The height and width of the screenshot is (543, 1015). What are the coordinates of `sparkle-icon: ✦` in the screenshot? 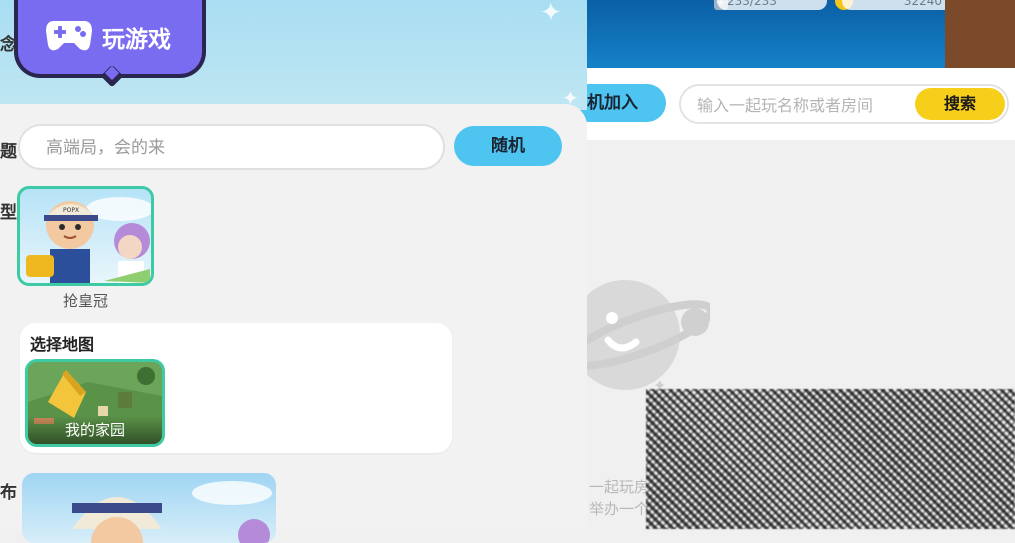 It's located at (551, 14).